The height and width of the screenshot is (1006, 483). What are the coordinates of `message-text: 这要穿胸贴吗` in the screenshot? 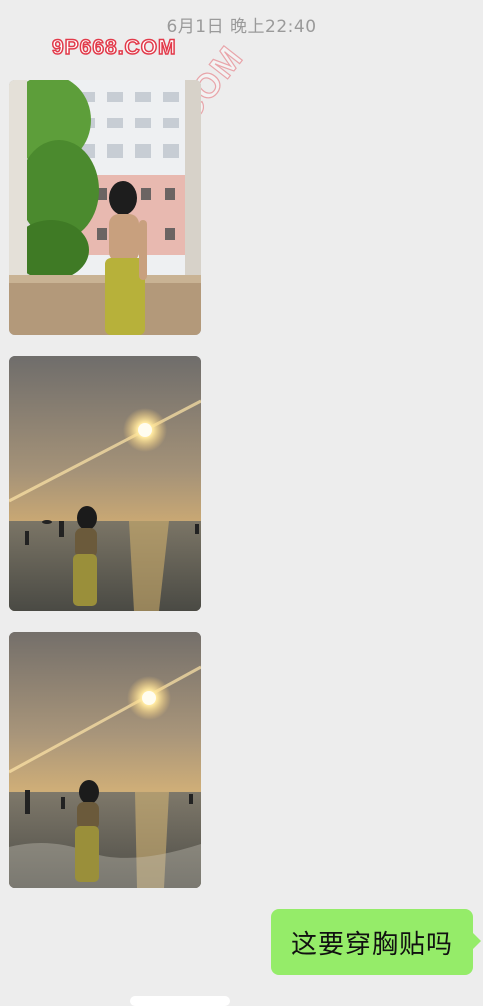 It's located at (371, 944).